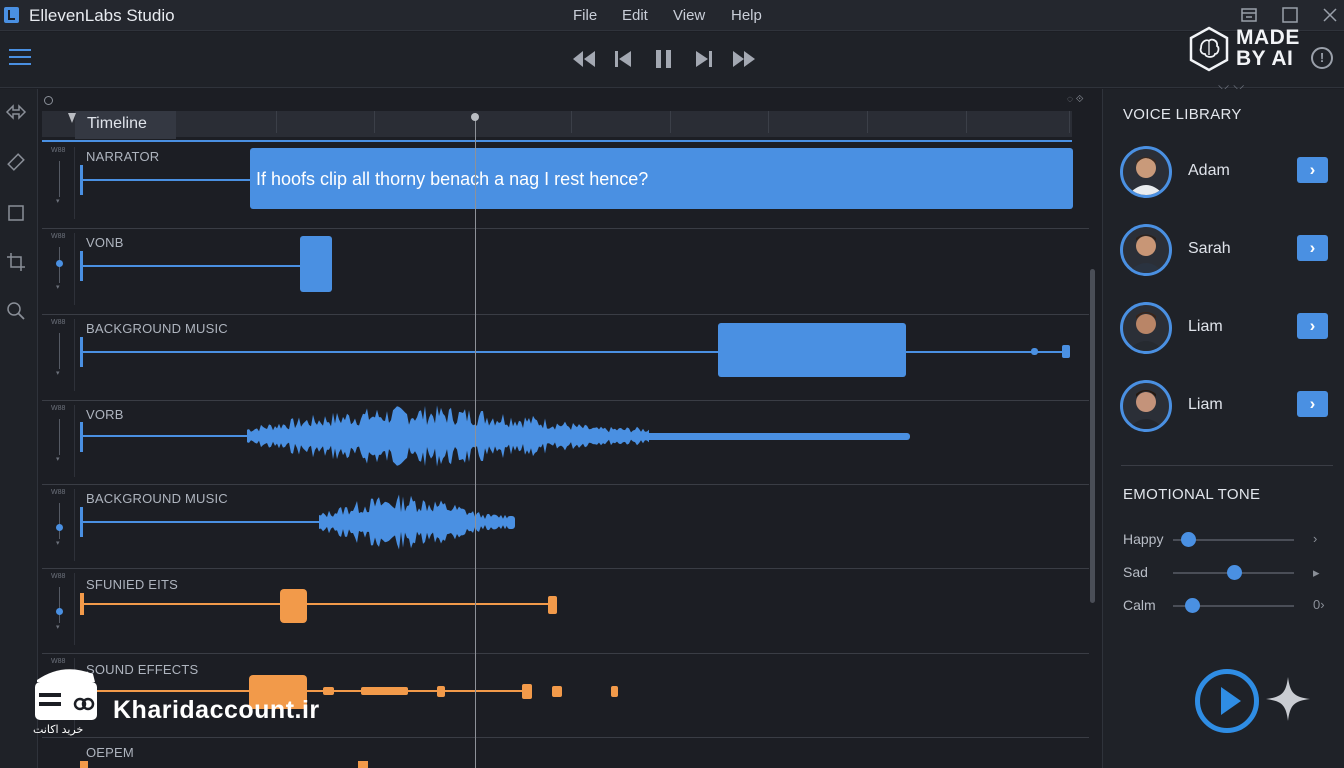 The height and width of the screenshot is (768, 1344). I want to click on close-window-icon, so click(1330, 15).